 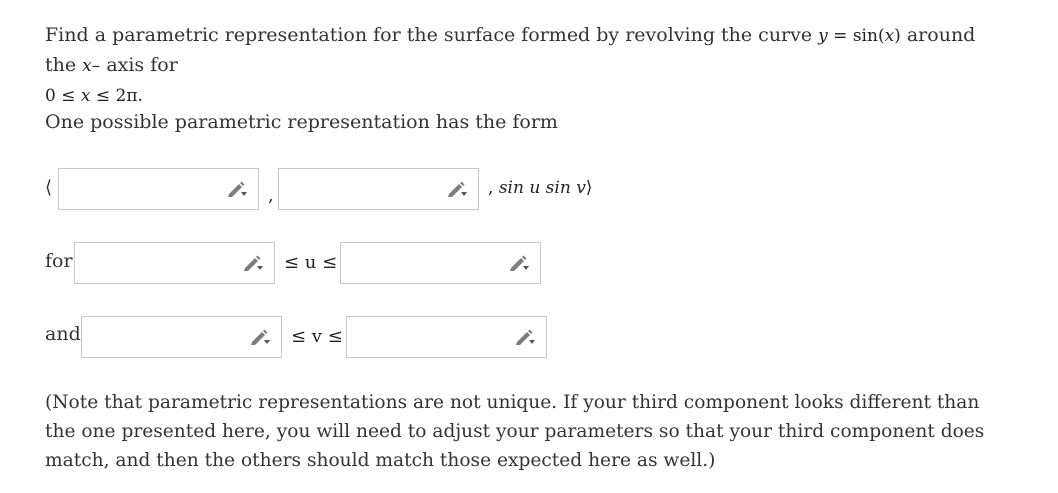 I want to click on axis-label: x–, so click(x=91, y=66).